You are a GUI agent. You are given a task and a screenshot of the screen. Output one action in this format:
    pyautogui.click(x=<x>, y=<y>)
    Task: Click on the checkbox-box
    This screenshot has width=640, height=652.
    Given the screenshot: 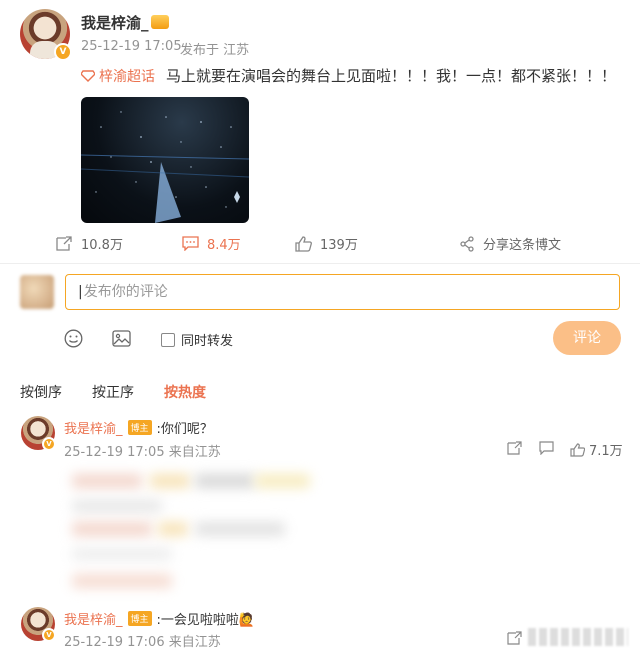 What is the action you would take?
    pyautogui.click(x=168, y=339)
    